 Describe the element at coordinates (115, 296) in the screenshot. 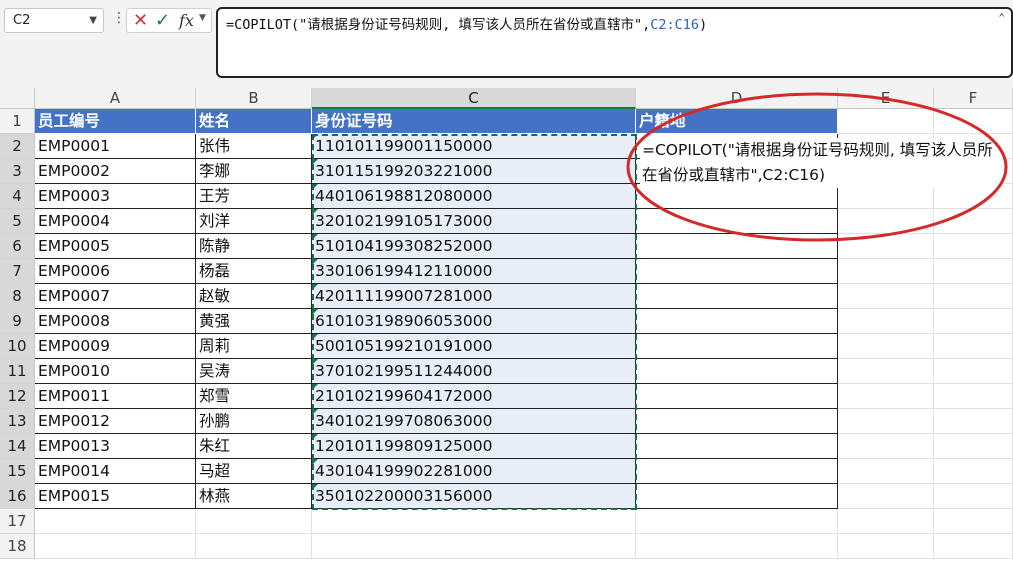

I see `cell-a8: EMP0007` at that location.